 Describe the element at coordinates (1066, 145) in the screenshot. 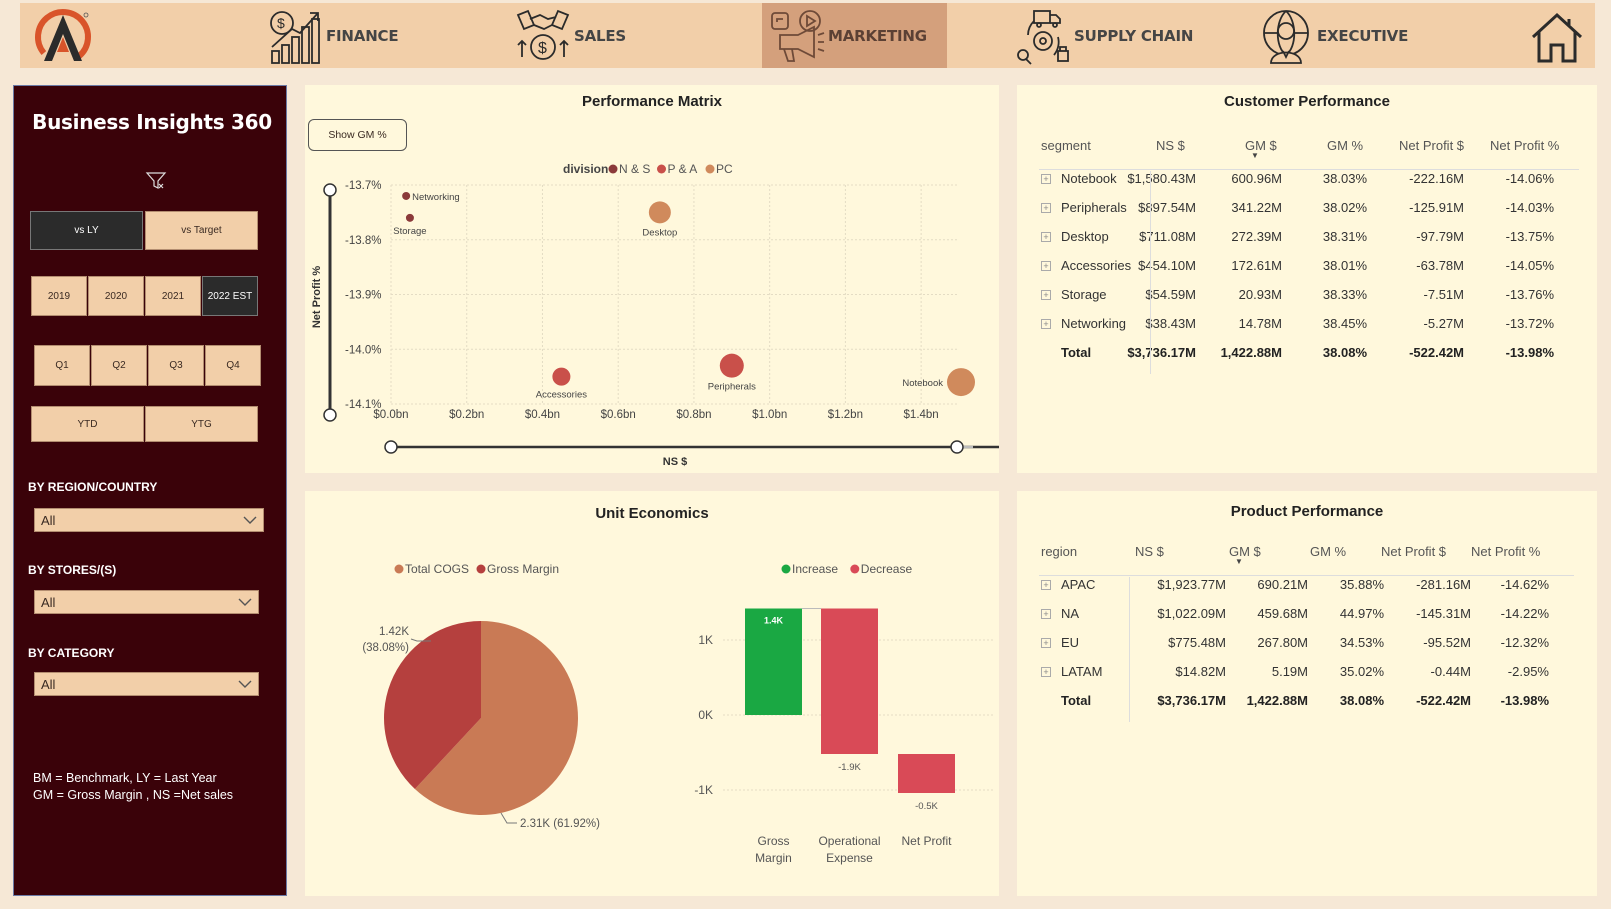

I see `column-header: segment` at that location.